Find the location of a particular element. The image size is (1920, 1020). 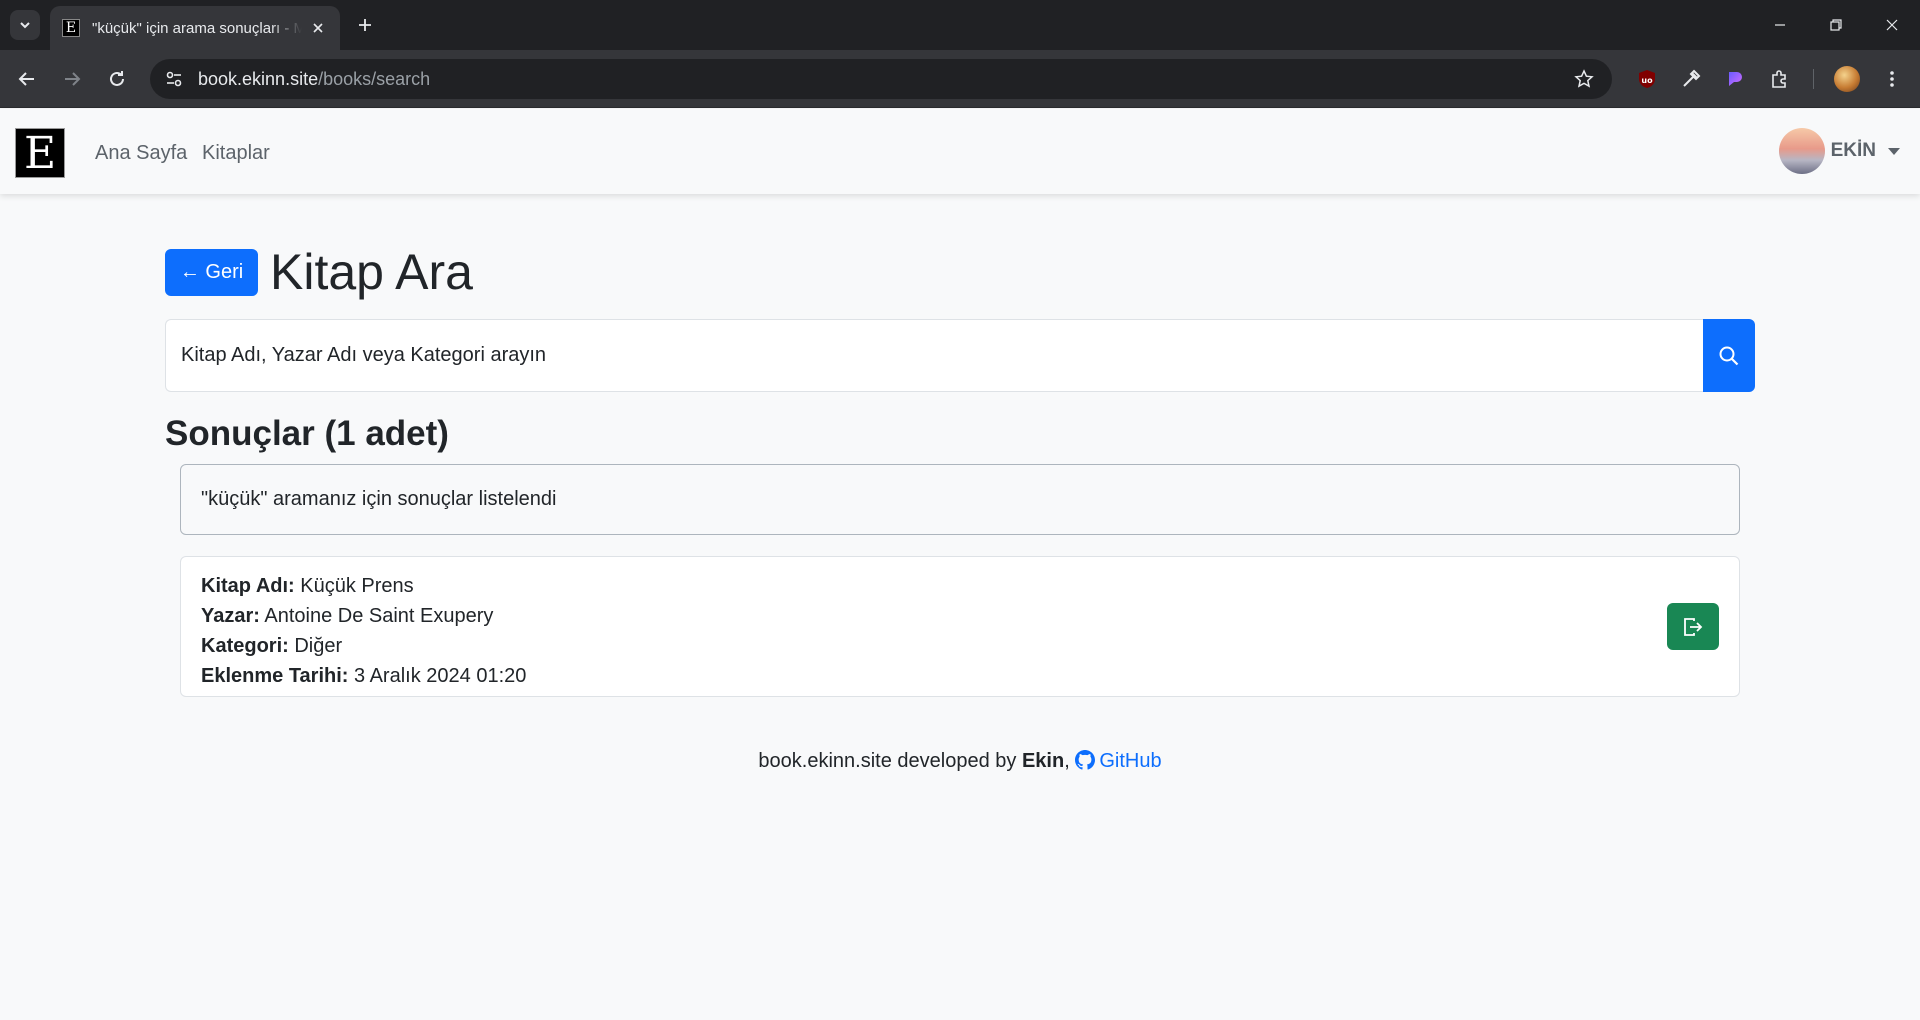

url-text: book.ekinn.site/books/search is located at coordinates (314, 79).